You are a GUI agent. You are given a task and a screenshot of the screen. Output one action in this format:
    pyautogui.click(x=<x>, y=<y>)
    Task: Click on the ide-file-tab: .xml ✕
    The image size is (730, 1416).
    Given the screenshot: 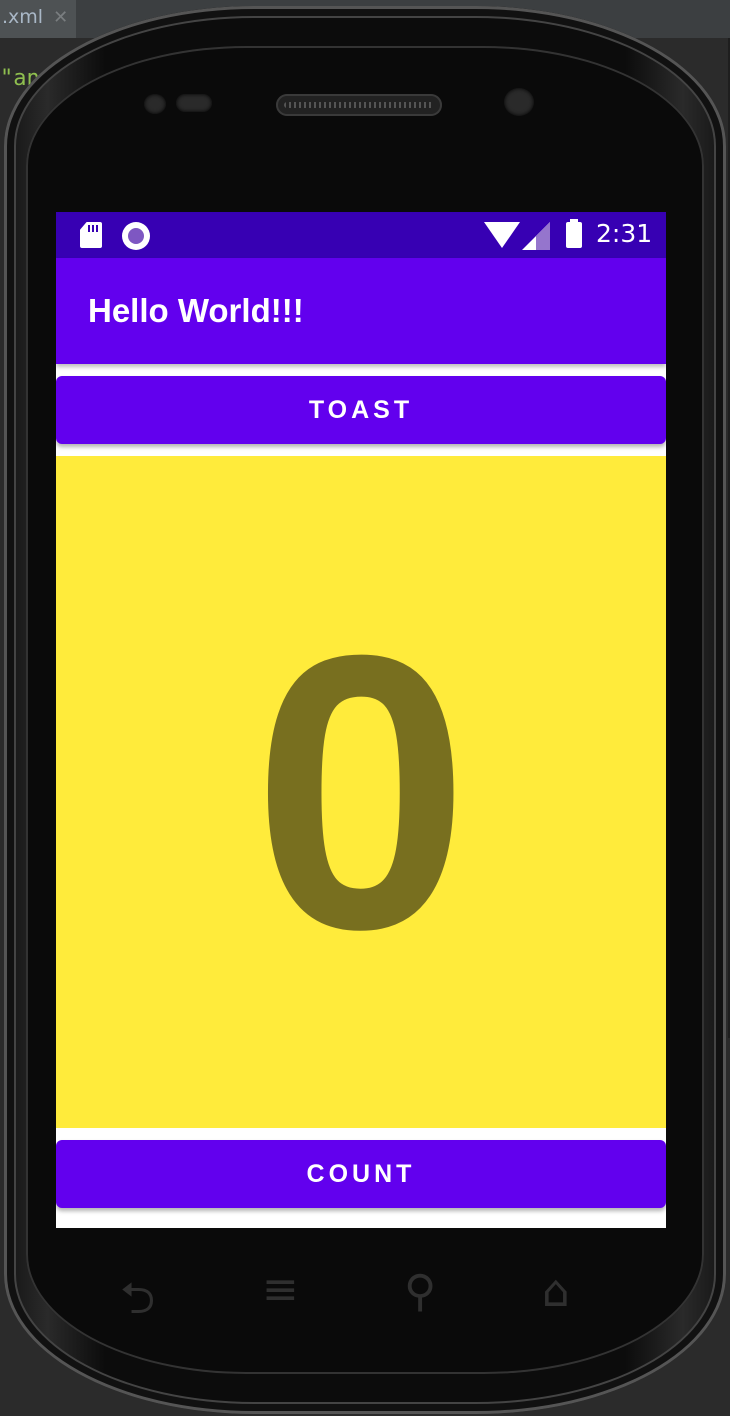 What is the action you would take?
    pyautogui.click(x=38, y=19)
    